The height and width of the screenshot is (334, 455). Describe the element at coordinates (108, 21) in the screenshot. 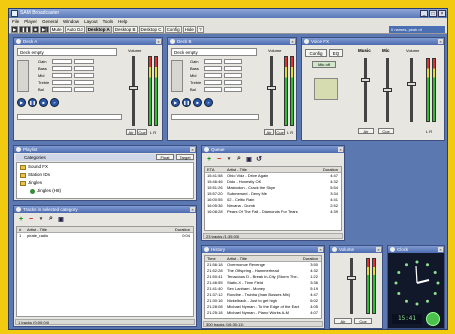

I see `menu-tools: Tools` at that location.